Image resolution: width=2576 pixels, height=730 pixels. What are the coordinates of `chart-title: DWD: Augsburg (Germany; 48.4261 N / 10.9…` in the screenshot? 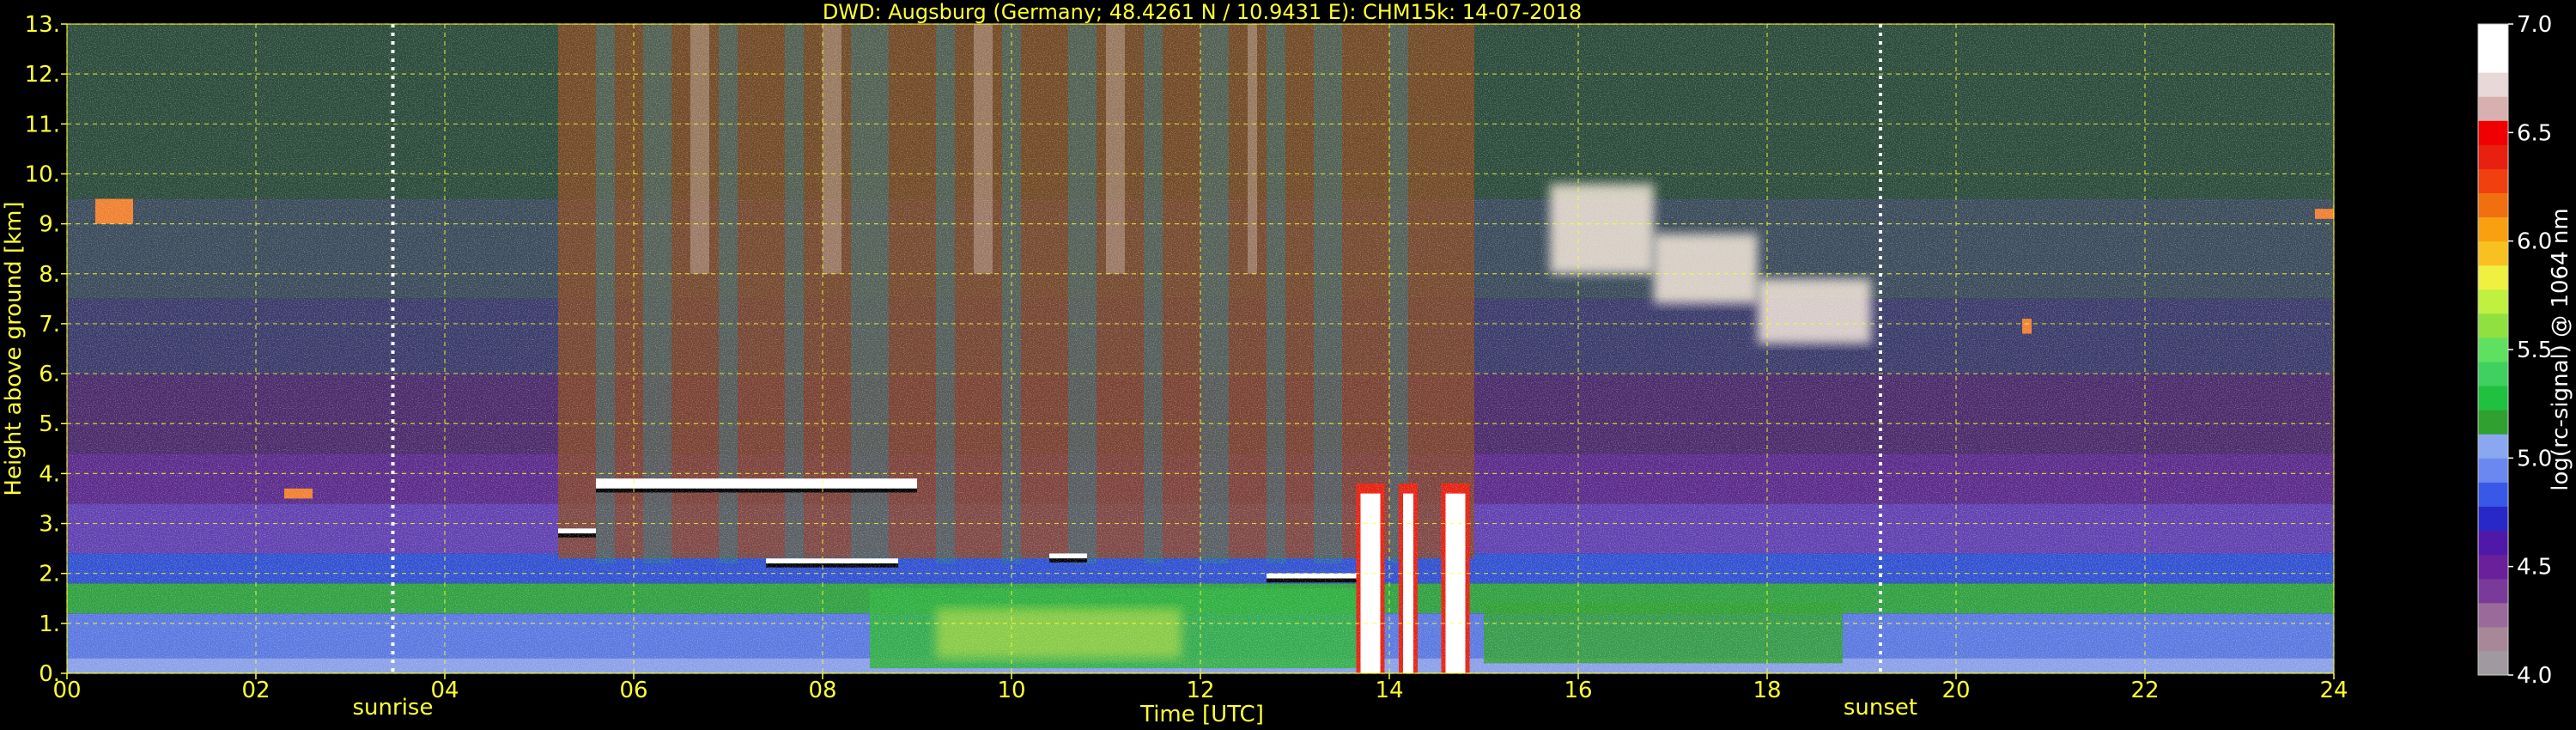 It's located at (1202, 12).